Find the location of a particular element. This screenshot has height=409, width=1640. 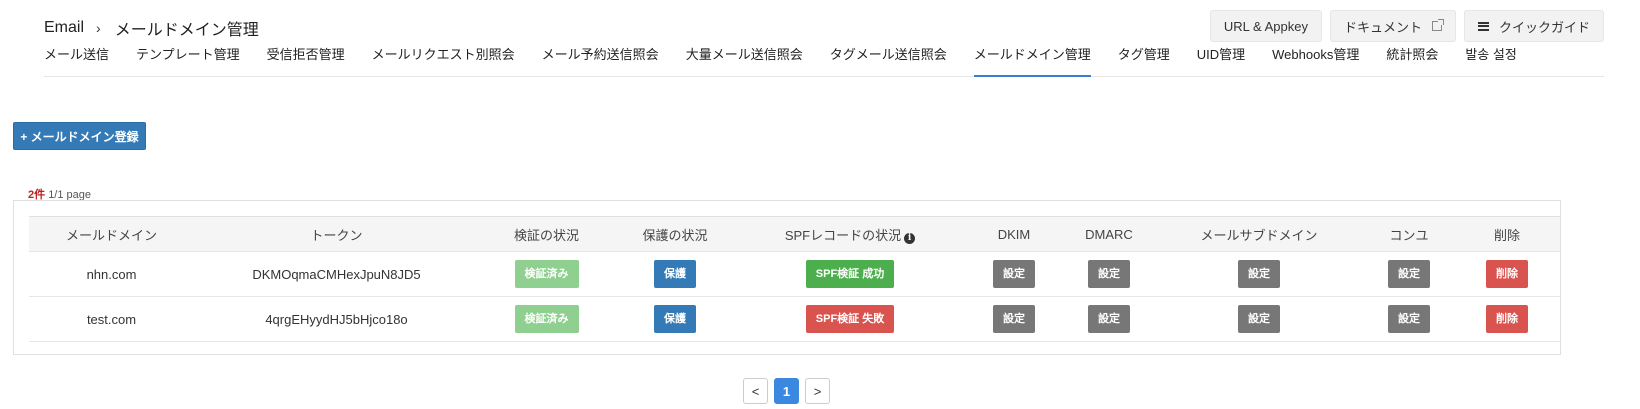

header-domain: メールドメイン is located at coordinates (111, 235).